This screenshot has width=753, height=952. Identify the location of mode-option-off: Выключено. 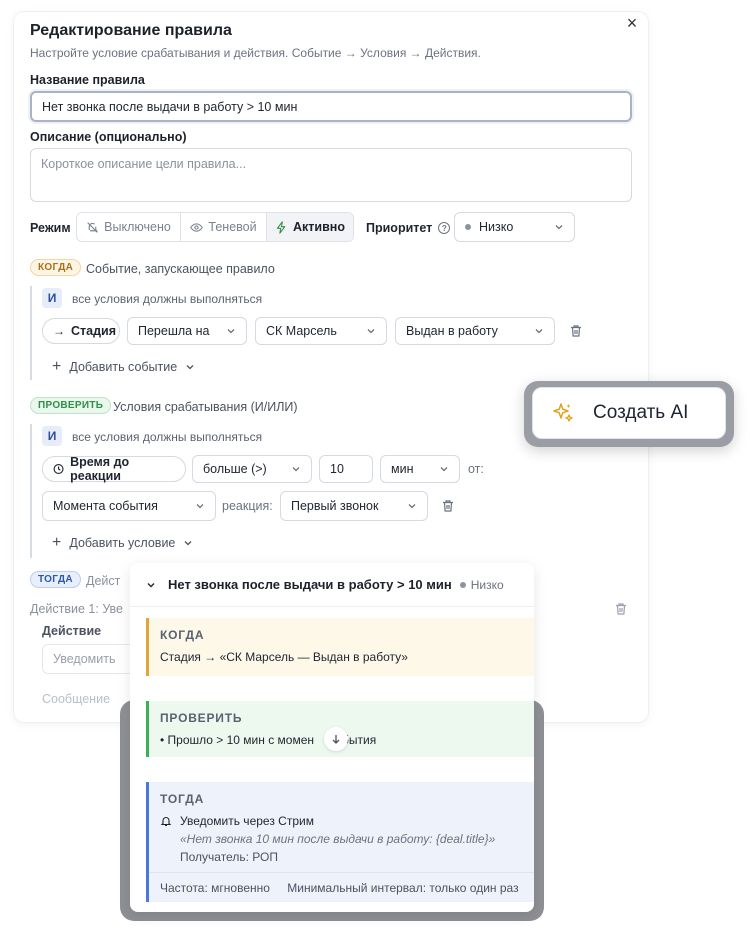
(129, 227).